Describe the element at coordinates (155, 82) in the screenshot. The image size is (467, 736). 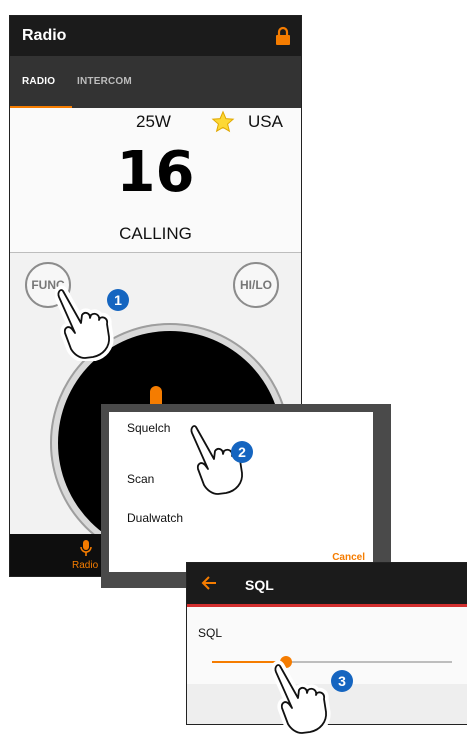
I see `tab-bar: RADIO INTERCOM` at that location.